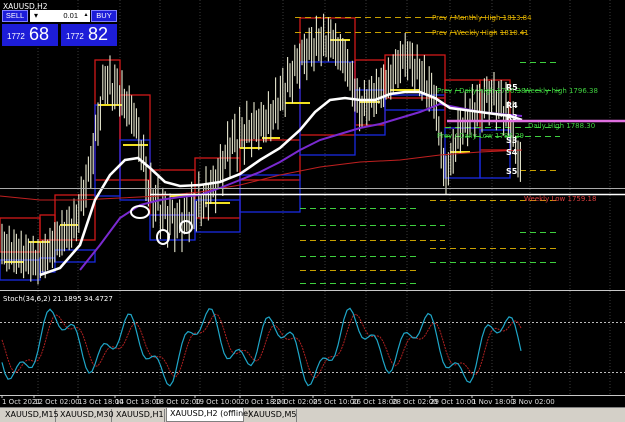  What do you see at coordinates (139, 415) in the screenshot?
I see `tab-xauusd-h1: XAUUSD,H1` at bounding box center [139, 415].